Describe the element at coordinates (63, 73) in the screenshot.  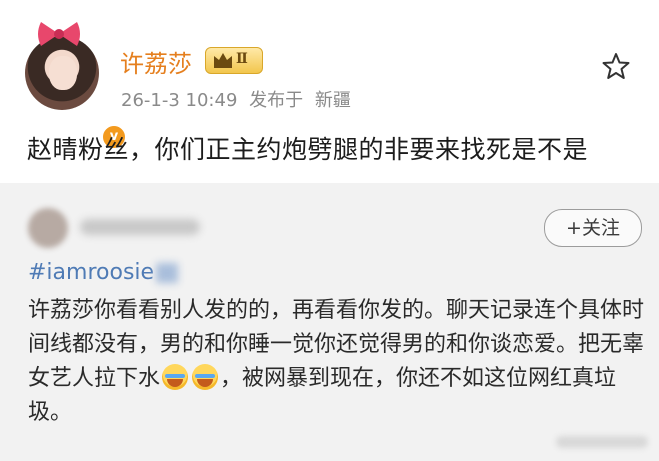
I see `avatar-face` at that location.